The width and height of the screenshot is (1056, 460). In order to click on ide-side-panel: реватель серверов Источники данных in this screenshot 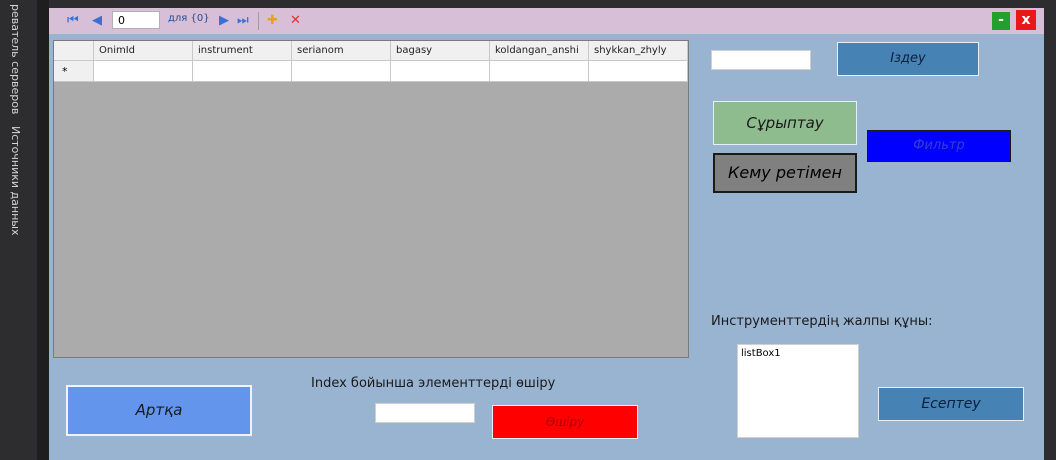, I will do `click(18, 230)`.